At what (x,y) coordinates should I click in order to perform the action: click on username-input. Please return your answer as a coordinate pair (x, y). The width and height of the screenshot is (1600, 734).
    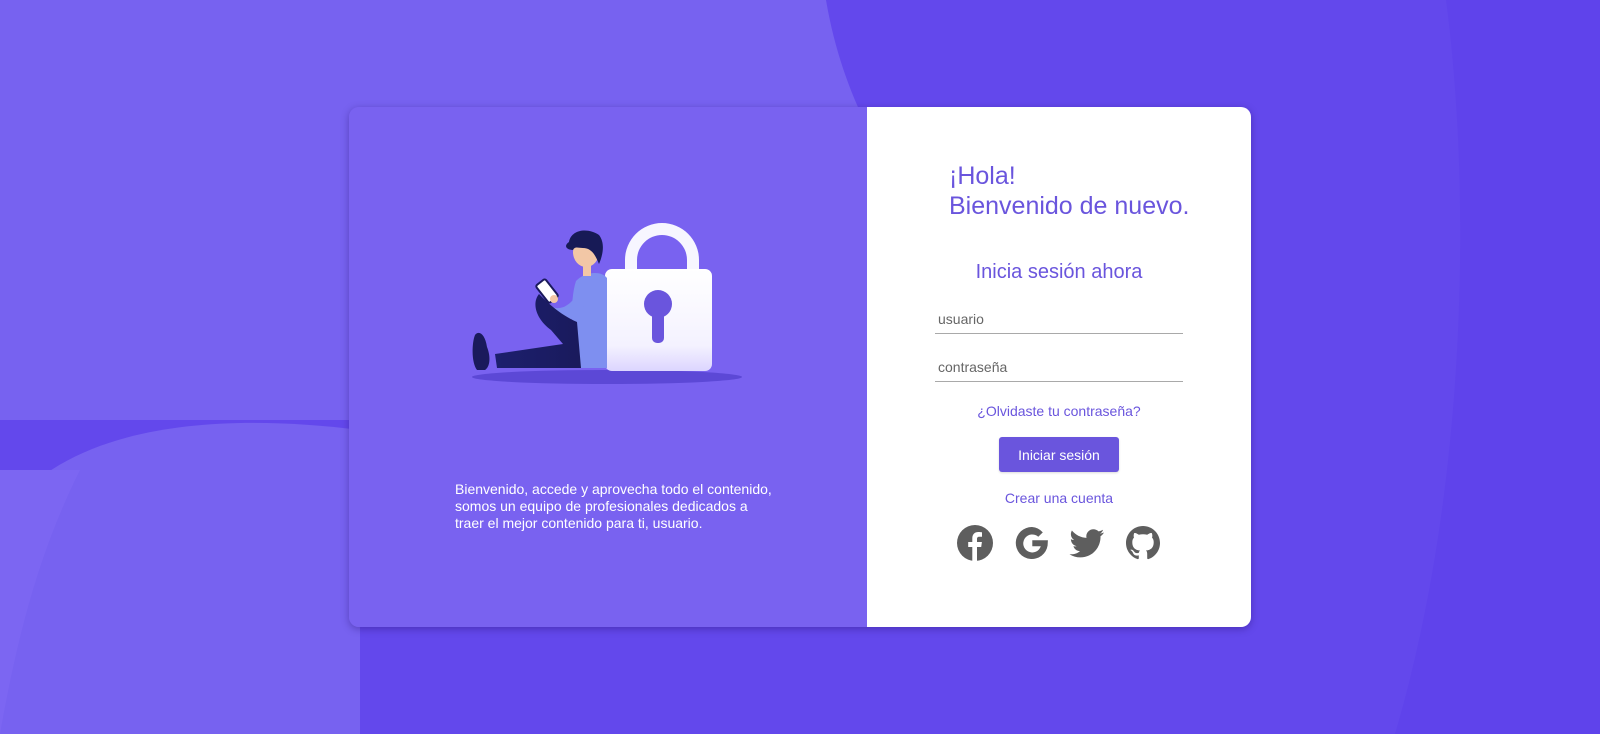
    Looking at the image, I should click on (1059, 319).